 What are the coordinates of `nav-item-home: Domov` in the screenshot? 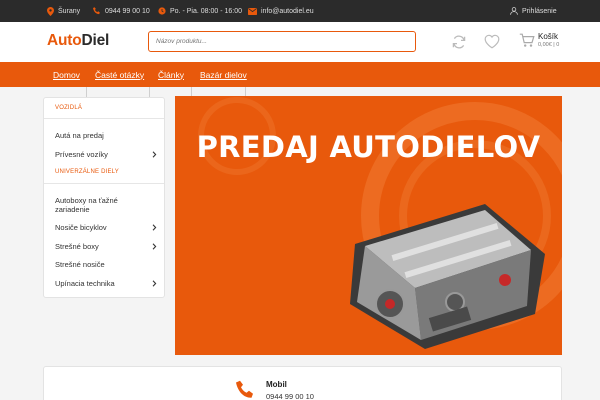 It's located at (66, 74).